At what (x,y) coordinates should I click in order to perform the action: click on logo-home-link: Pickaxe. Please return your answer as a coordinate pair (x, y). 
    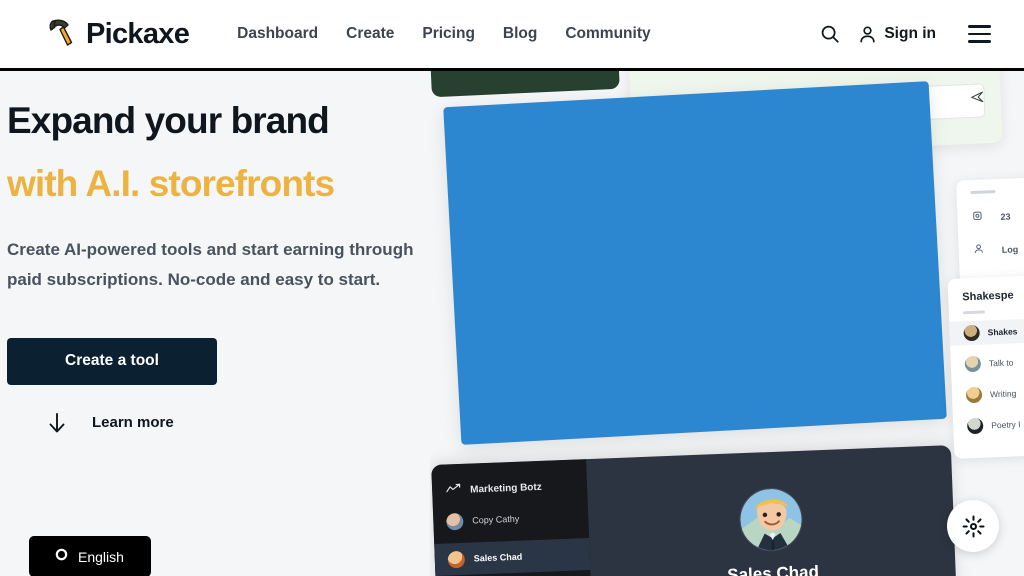
    Looking at the image, I should click on (118, 34).